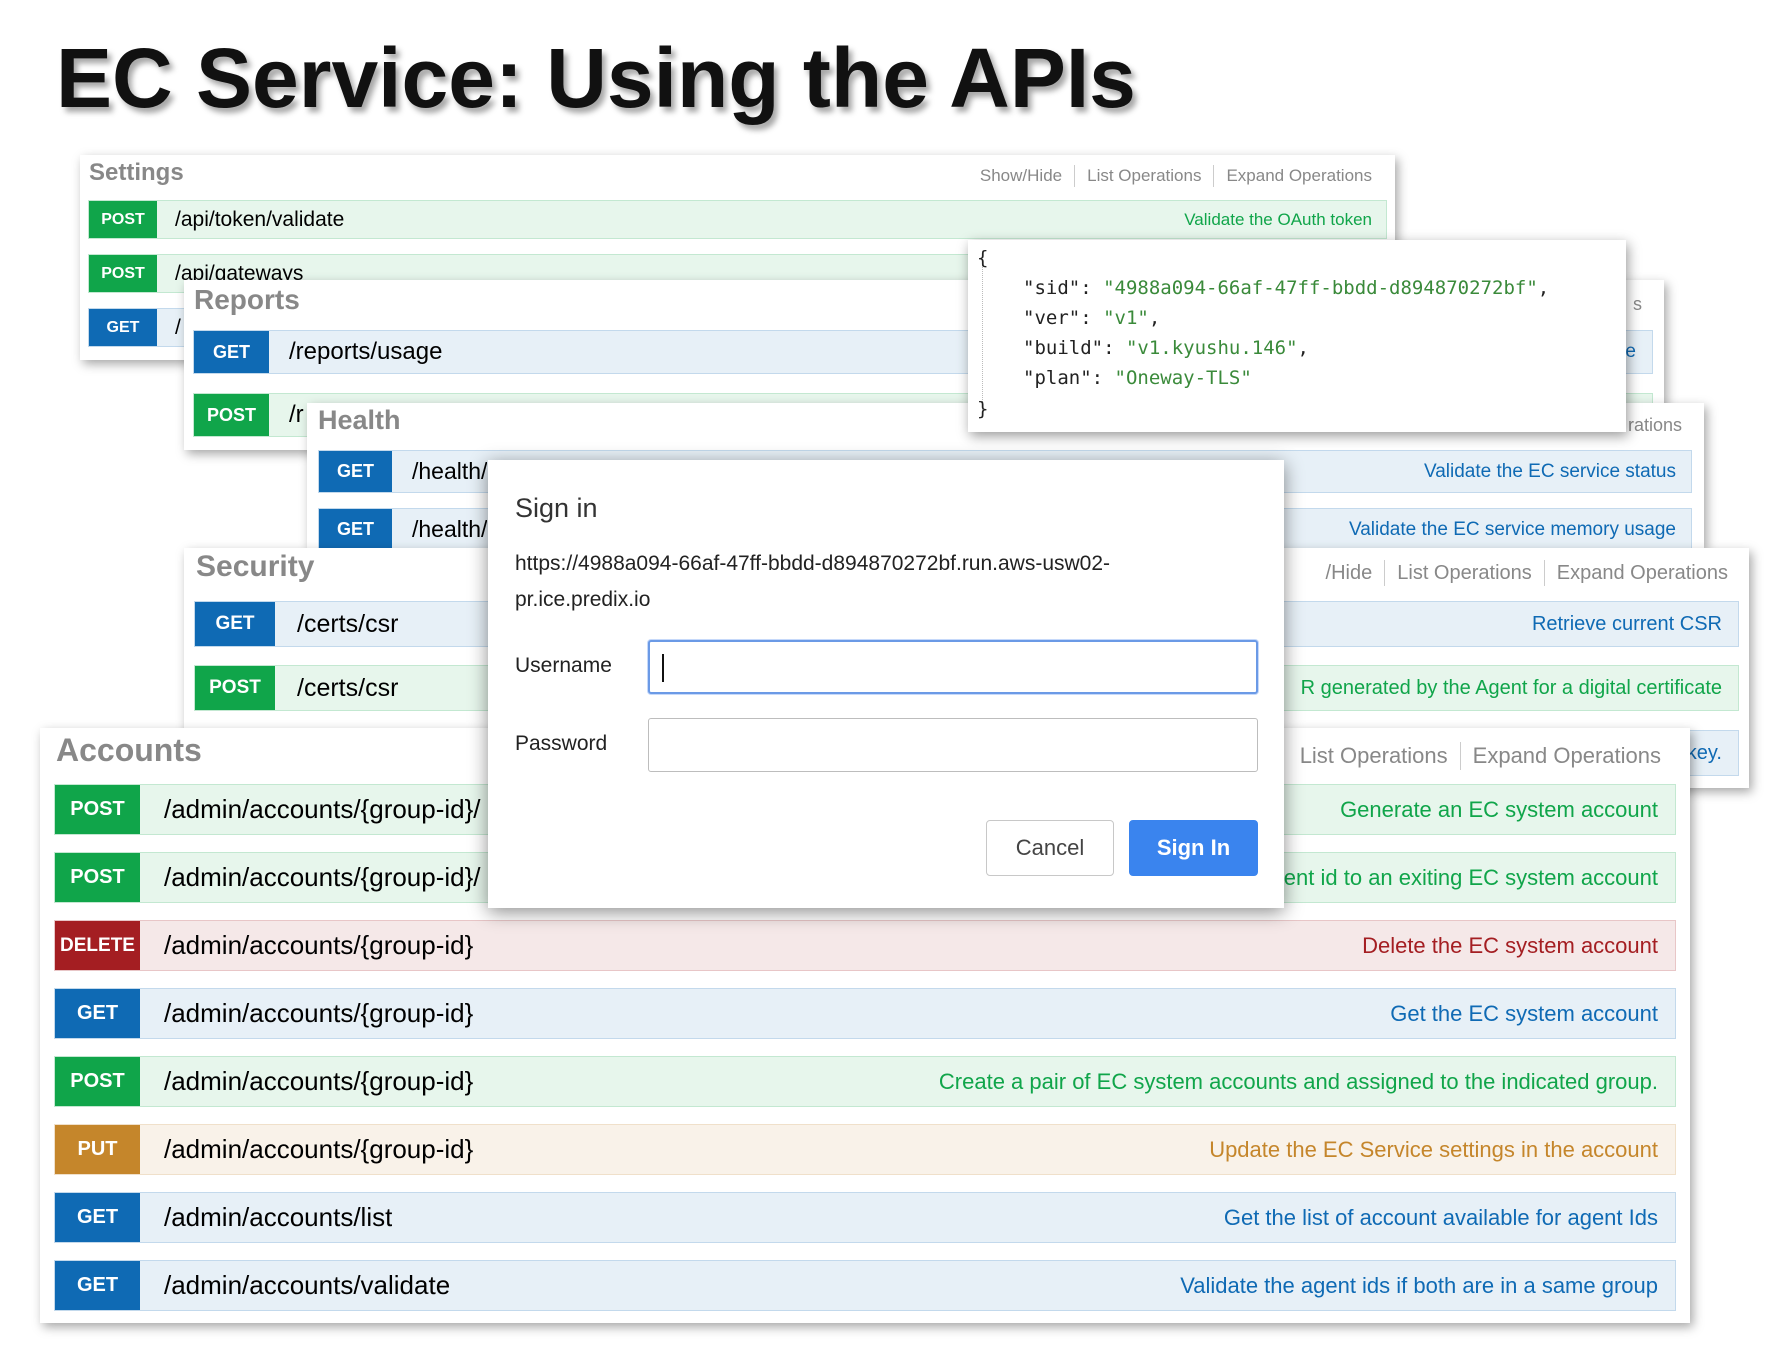 The image size is (1778, 1357). What do you see at coordinates (1021, 176) in the screenshot?
I see `show-hide-link: Show/Hide` at bounding box center [1021, 176].